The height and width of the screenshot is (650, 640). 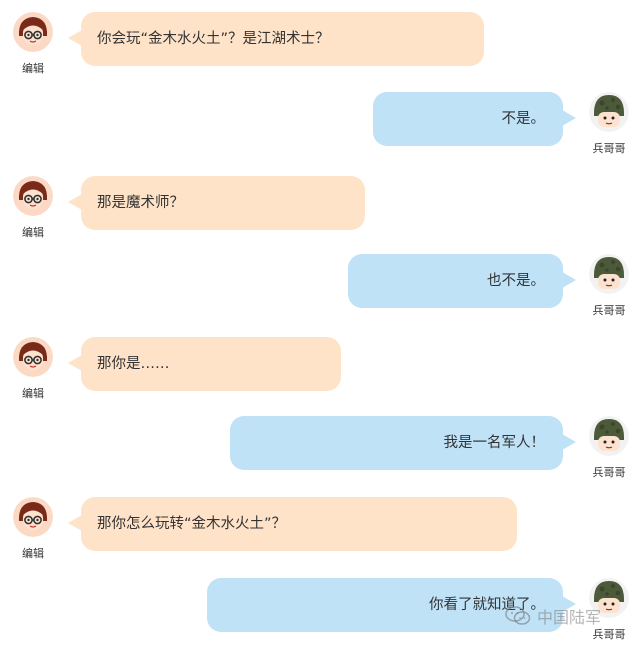 What do you see at coordinates (403, 443) in the screenshot?
I see `message-bubble: 我是一名军人！` at bounding box center [403, 443].